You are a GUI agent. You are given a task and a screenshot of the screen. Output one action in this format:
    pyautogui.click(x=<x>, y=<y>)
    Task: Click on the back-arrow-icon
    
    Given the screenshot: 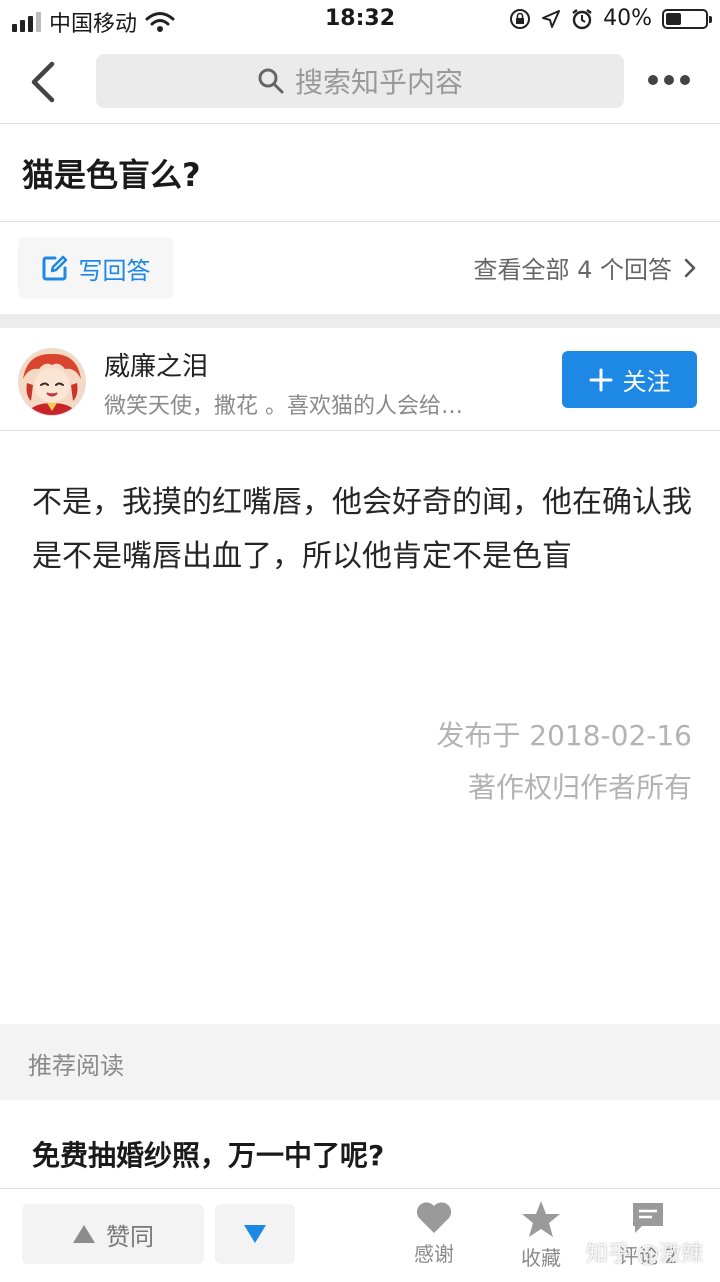 What is the action you would take?
    pyautogui.click(x=43, y=82)
    